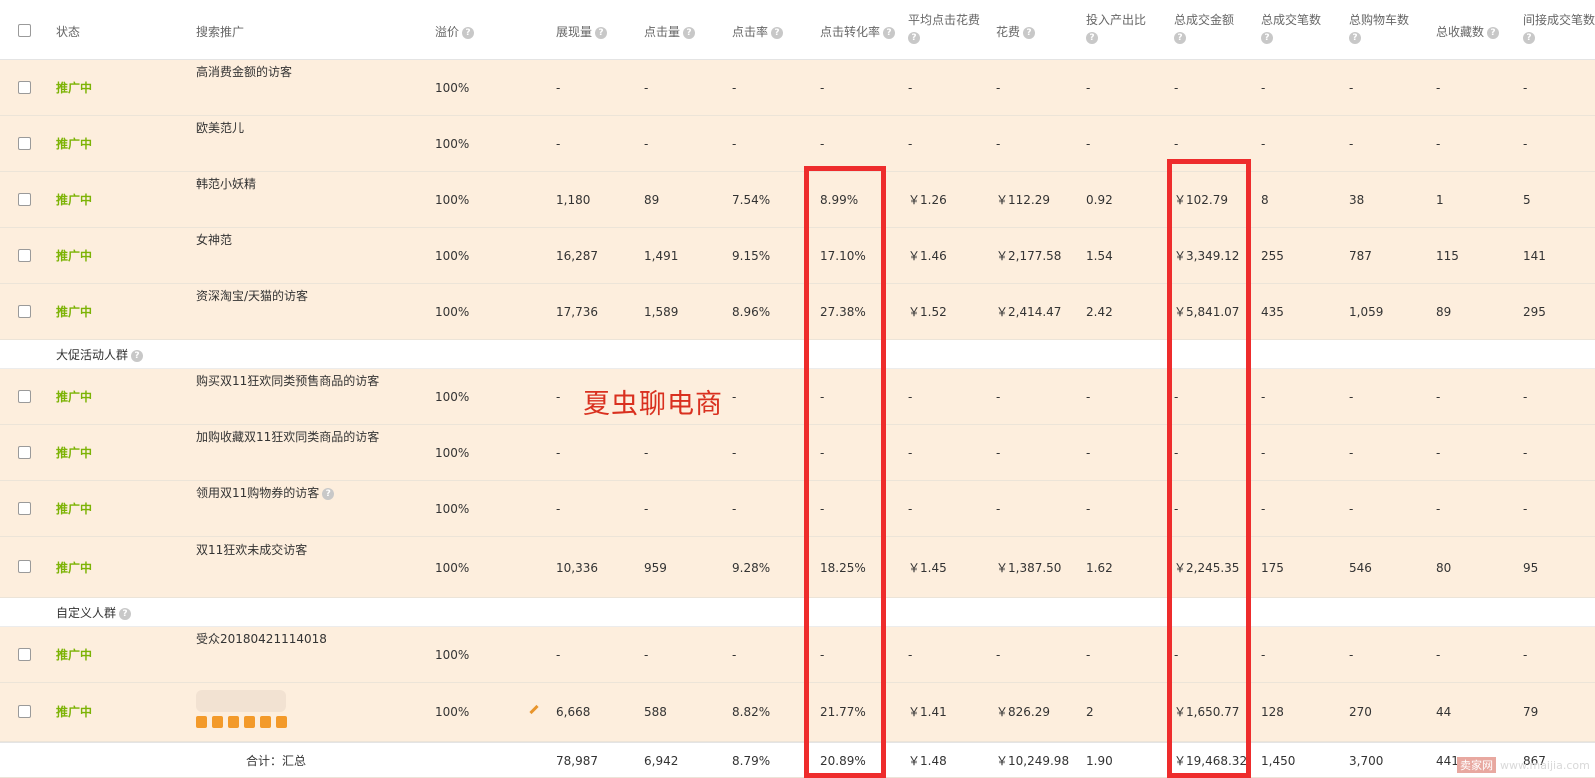 The width and height of the screenshot is (1595, 778). I want to click on header-impressions: 展现量?, so click(582, 32).